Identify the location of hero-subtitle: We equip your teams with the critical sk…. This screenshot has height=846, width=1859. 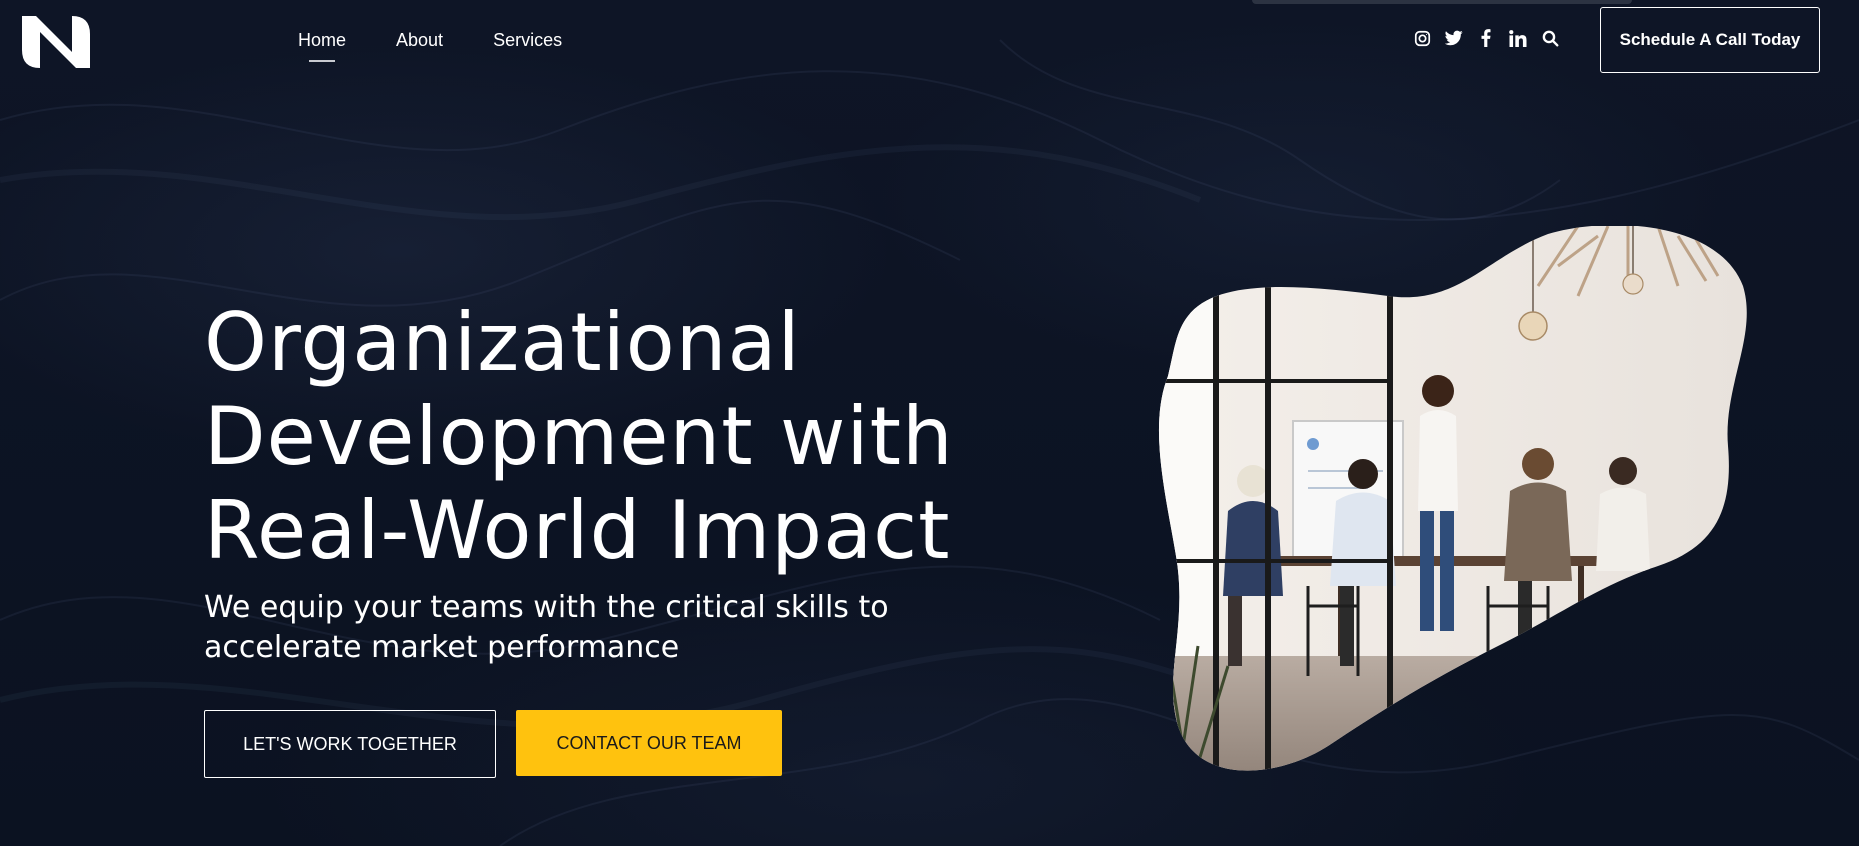
(564, 628).